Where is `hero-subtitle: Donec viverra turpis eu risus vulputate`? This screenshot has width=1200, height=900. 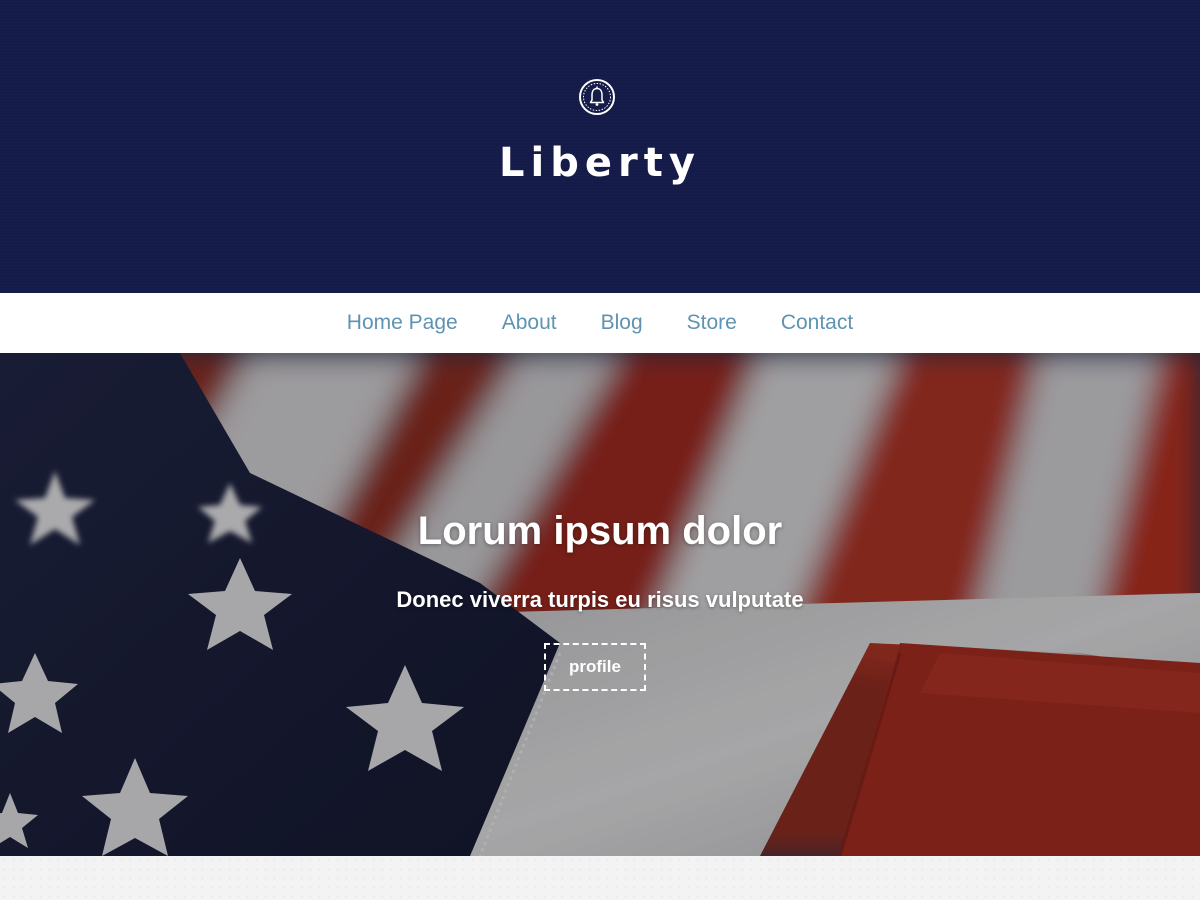 hero-subtitle: Donec viverra turpis eu risus vulputate is located at coordinates (600, 599).